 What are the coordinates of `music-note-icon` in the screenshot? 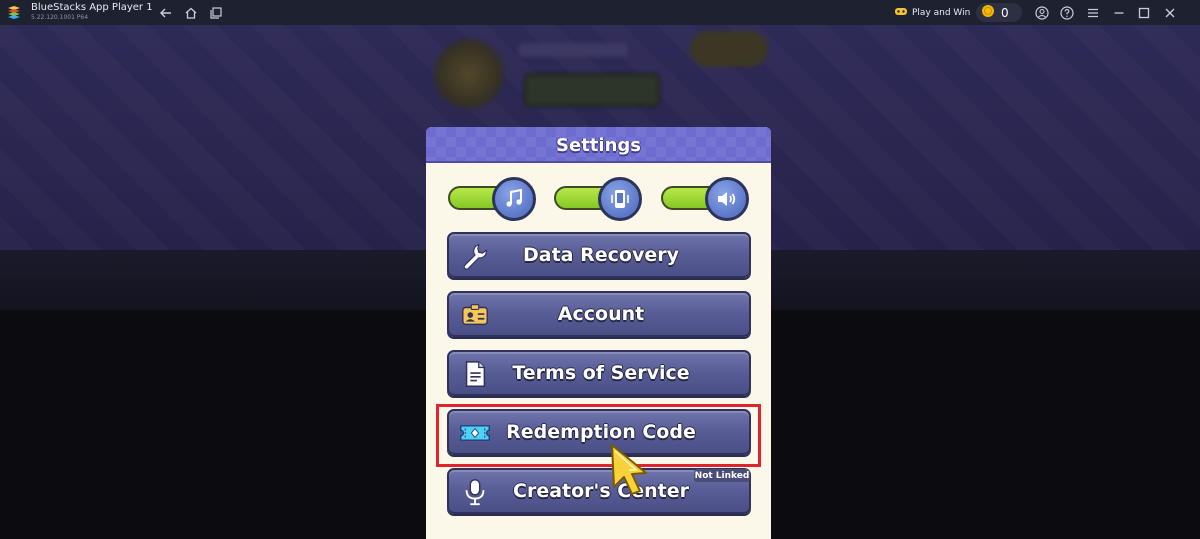 It's located at (514, 199).